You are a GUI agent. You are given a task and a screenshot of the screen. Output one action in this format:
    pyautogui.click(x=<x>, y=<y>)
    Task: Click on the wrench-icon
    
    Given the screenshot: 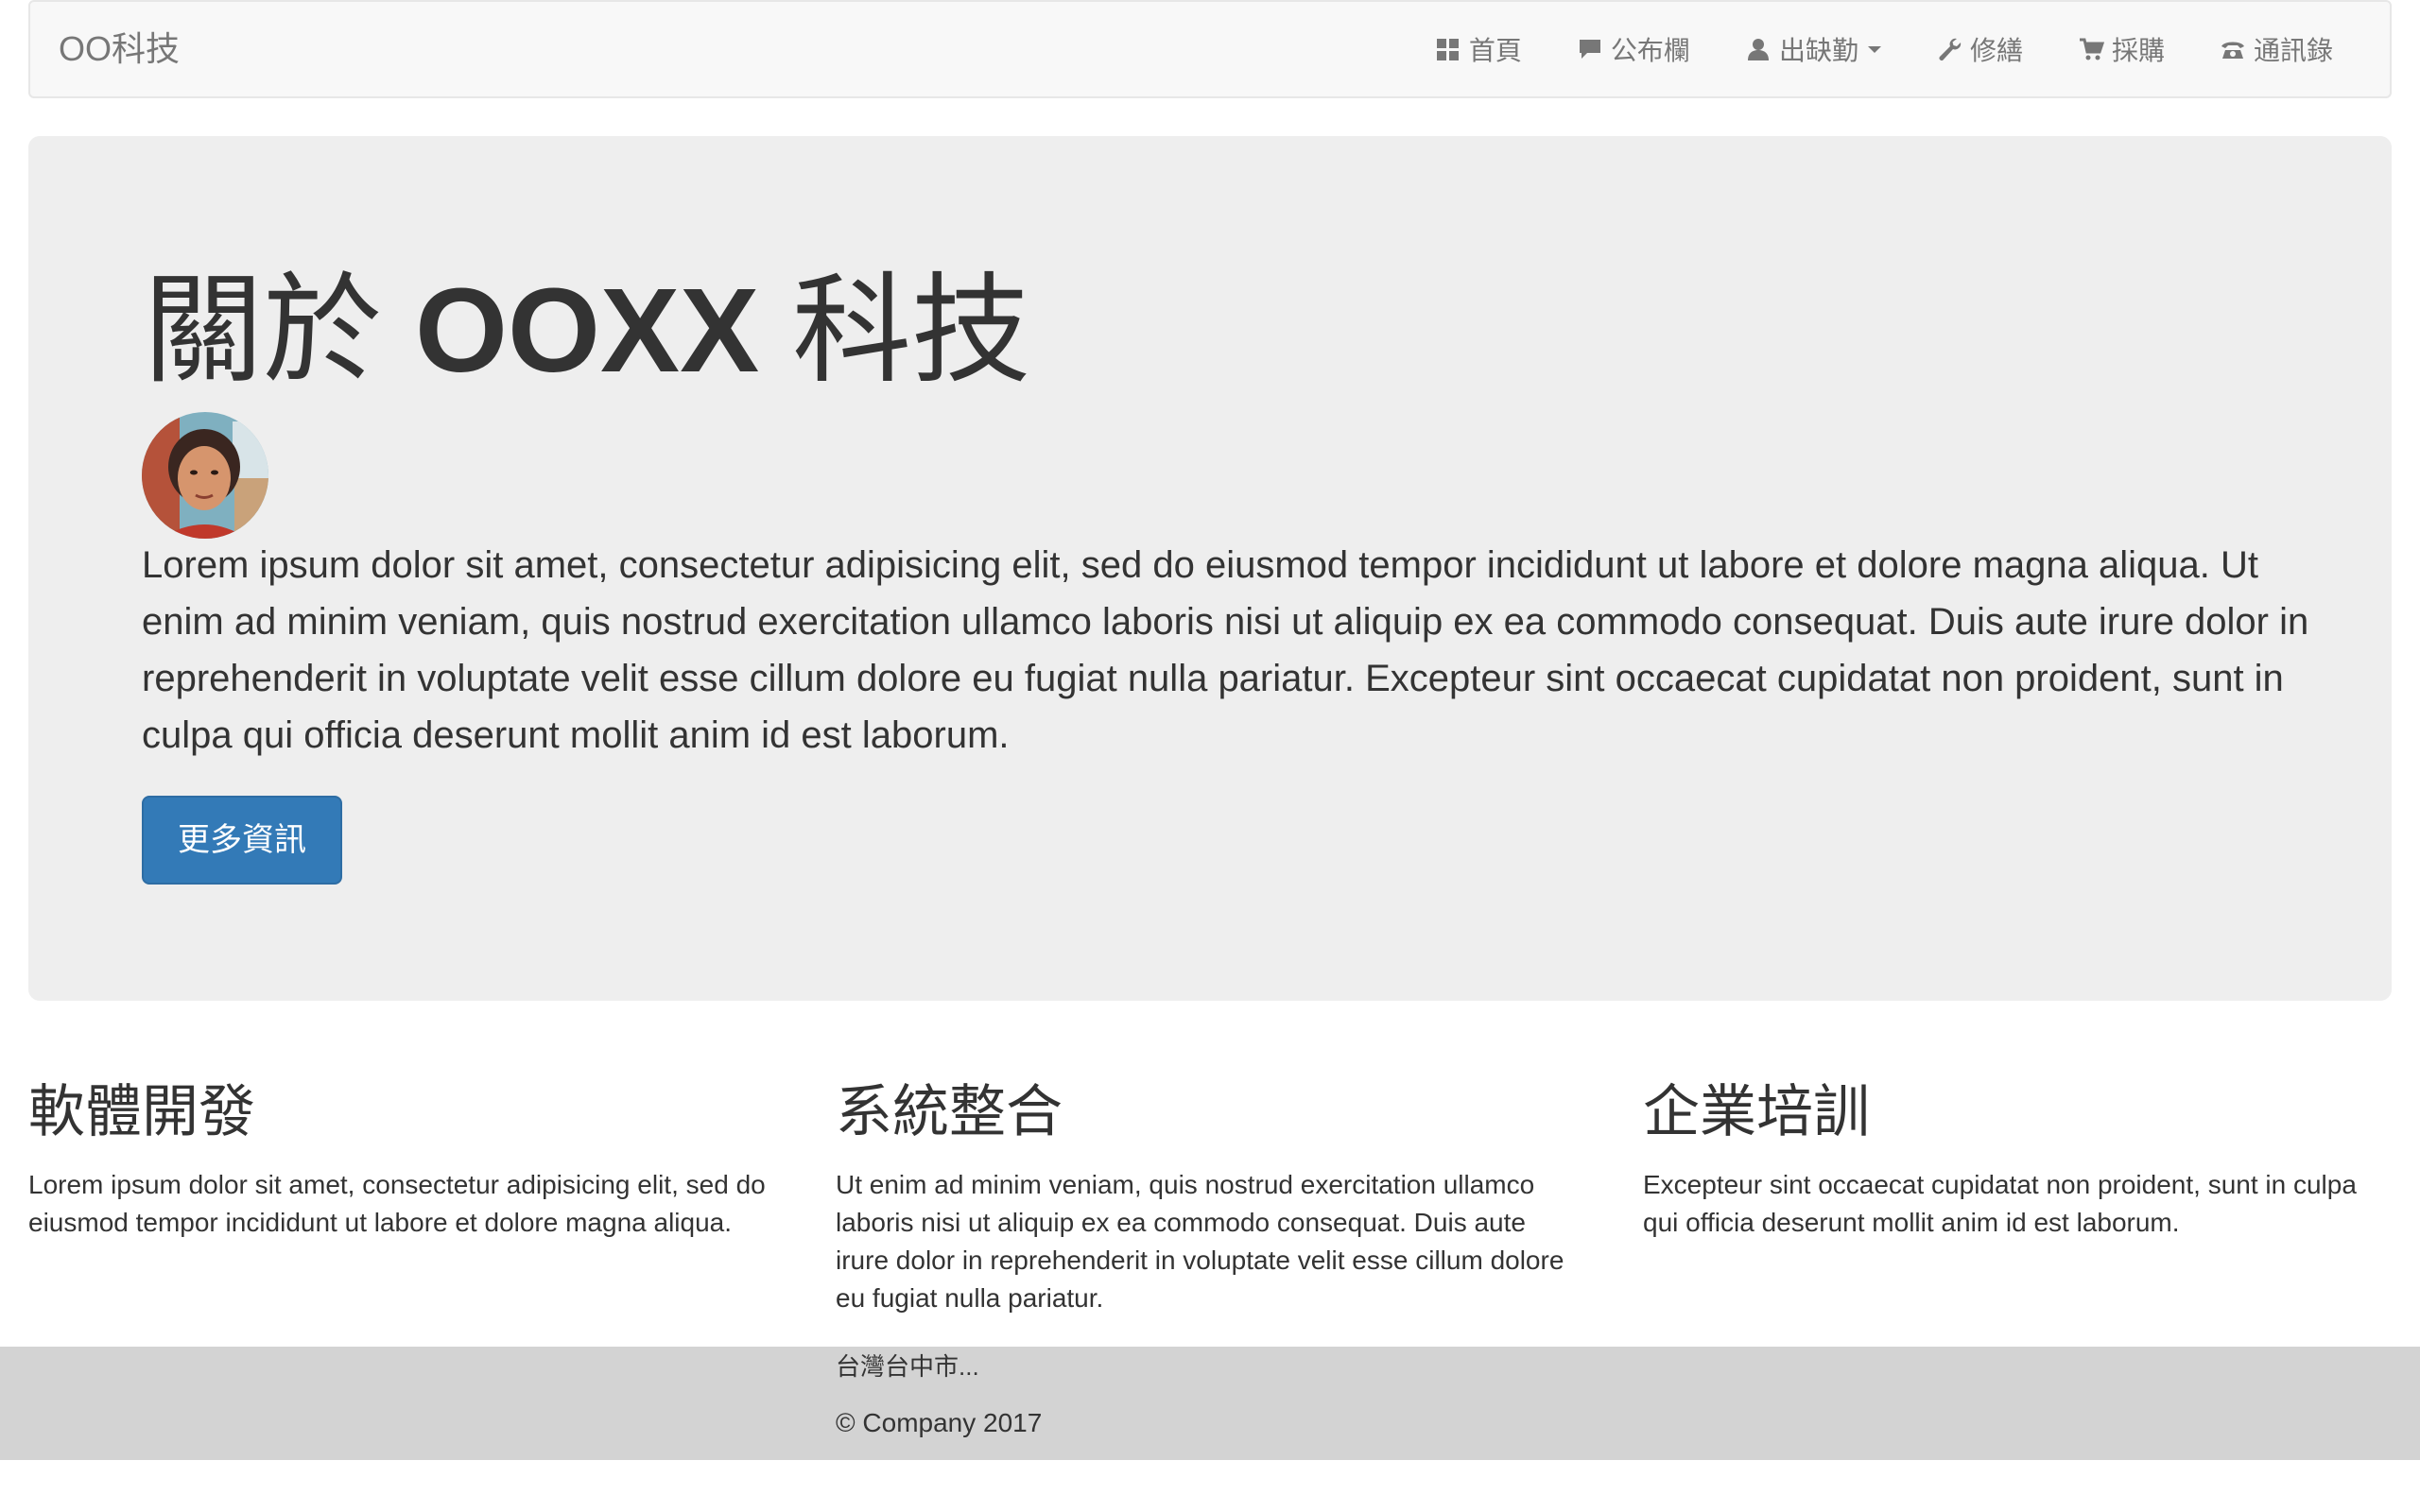 What is the action you would take?
    pyautogui.click(x=1950, y=49)
    